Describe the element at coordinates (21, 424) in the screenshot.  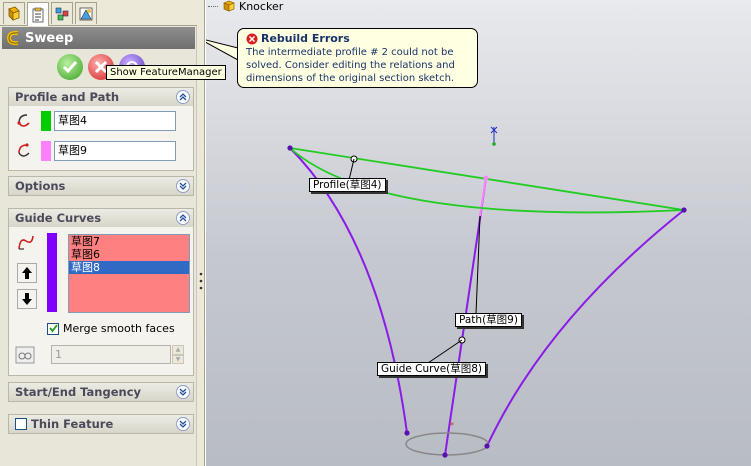
I see `thin-feature-checkbox` at that location.